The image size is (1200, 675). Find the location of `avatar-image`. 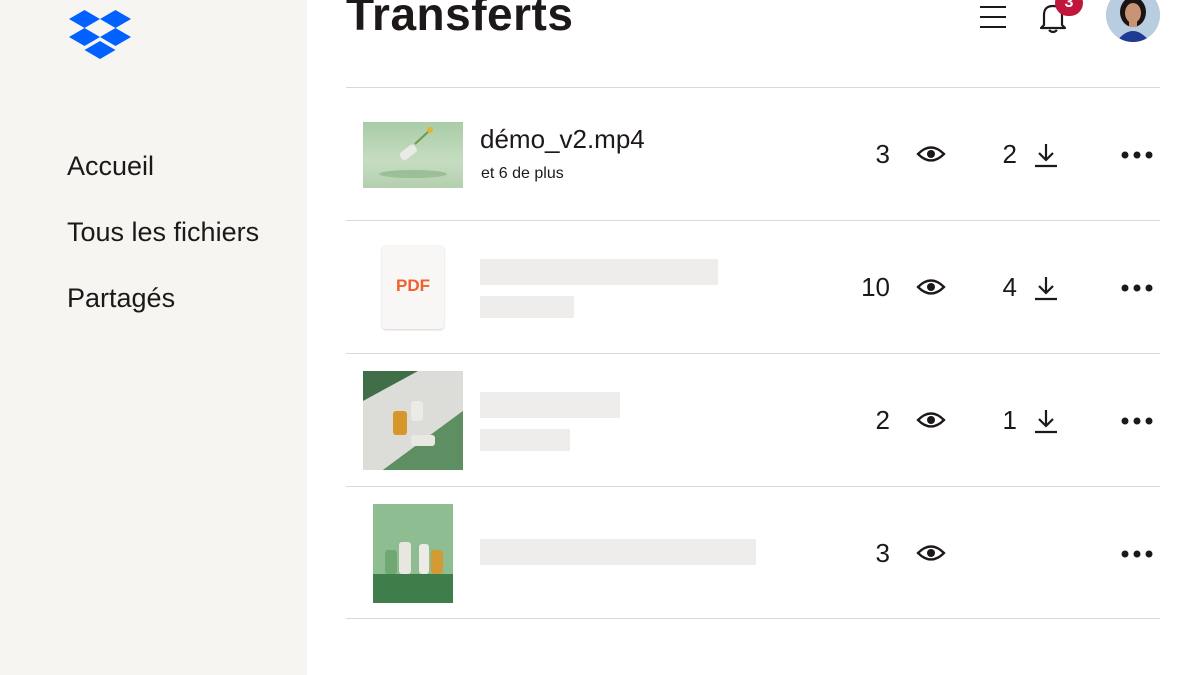

avatar-image is located at coordinates (1133, 21).